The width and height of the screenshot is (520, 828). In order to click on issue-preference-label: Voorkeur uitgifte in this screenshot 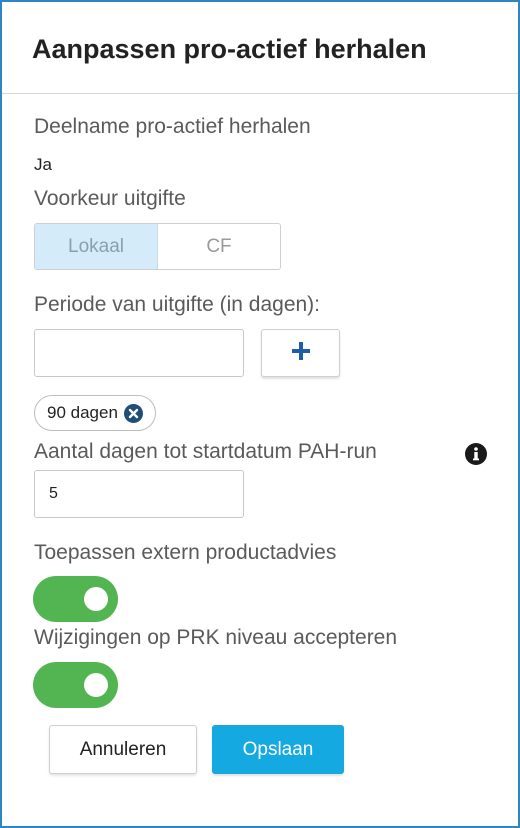, I will do `click(110, 198)`.